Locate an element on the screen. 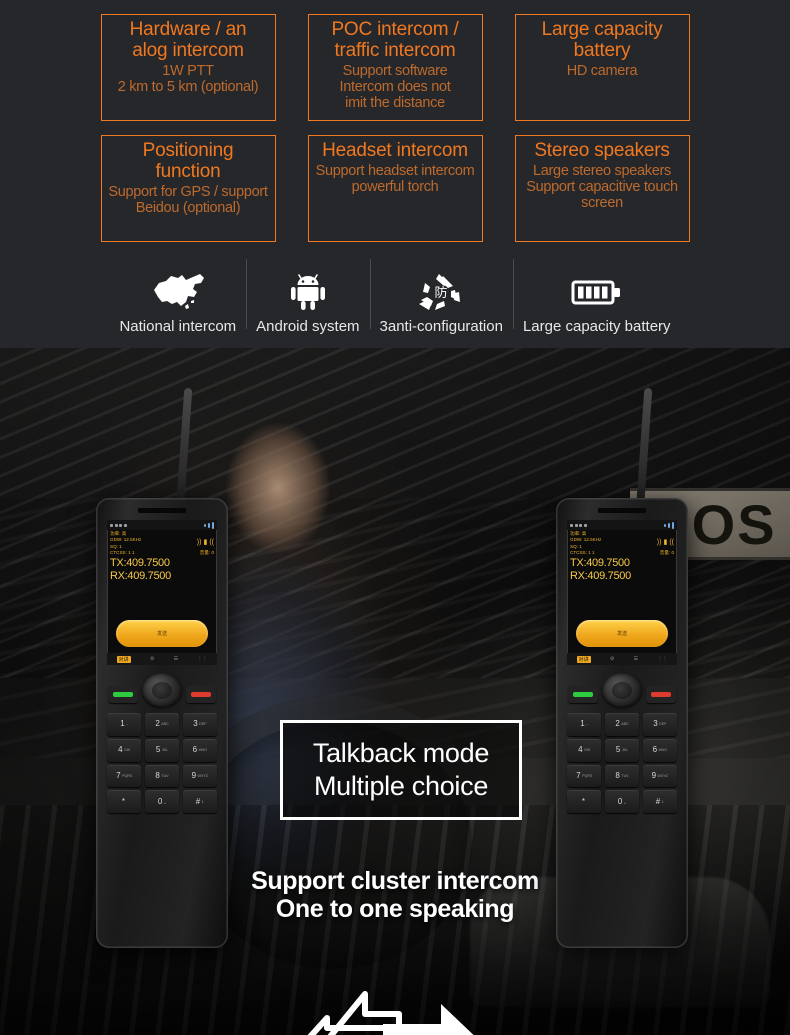 The image size is (790, 1035). key-number: 2 is located at coordinates (617, 724).